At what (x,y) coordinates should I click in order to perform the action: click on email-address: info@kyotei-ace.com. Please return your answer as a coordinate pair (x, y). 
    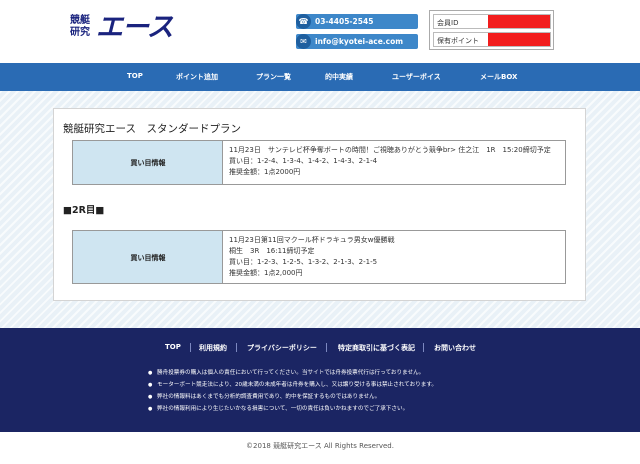
    Looking at the image, I should click on (359, 41).